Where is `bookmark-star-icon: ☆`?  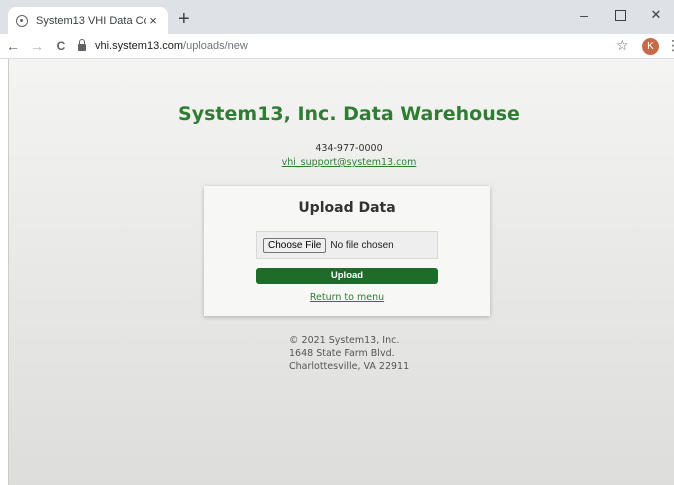
bookmark-star-icon: ☆ is located at coordinates (622, 45).